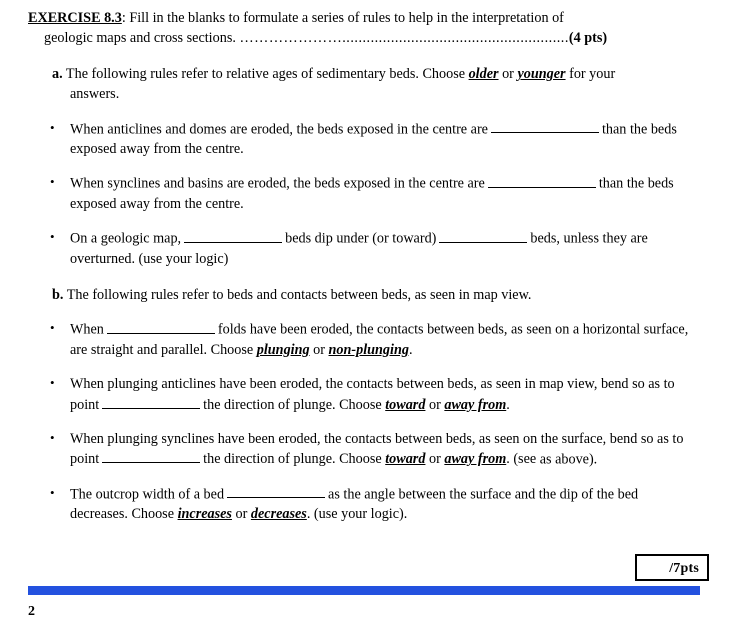  Describe the element at coordinates (75, 18) in the screenshot. I see `exercise-label: EXERCISE 8.3` at that location.